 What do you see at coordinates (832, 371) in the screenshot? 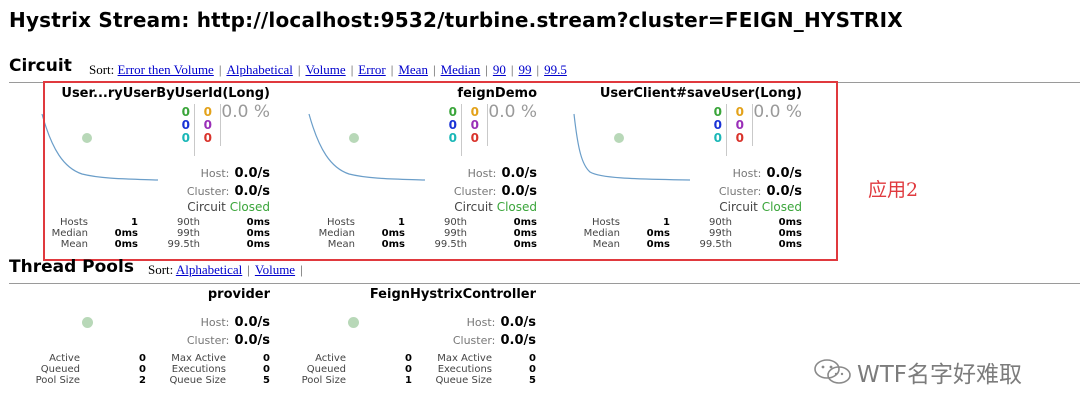
I see `wechat-icon` at bounding box center [832, 371].